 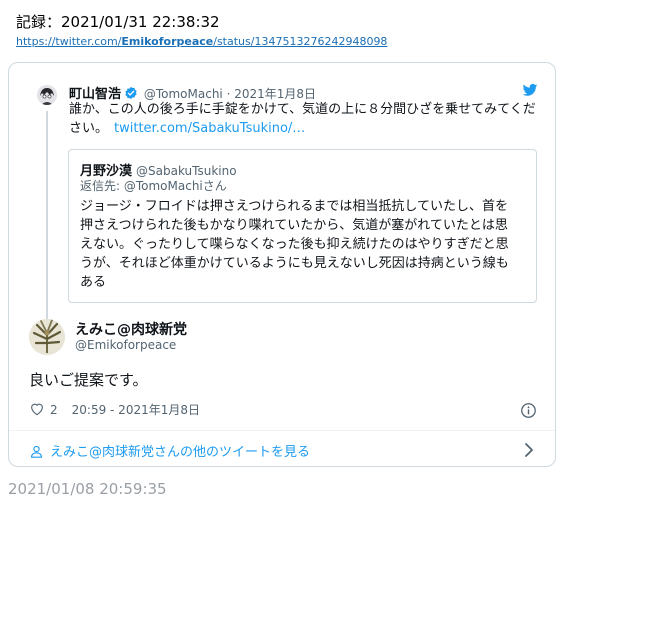 What do you see at coordinates (529, 450) in the screenshot?
I see `chevron-right-icon` at bounding box center [529, 450].